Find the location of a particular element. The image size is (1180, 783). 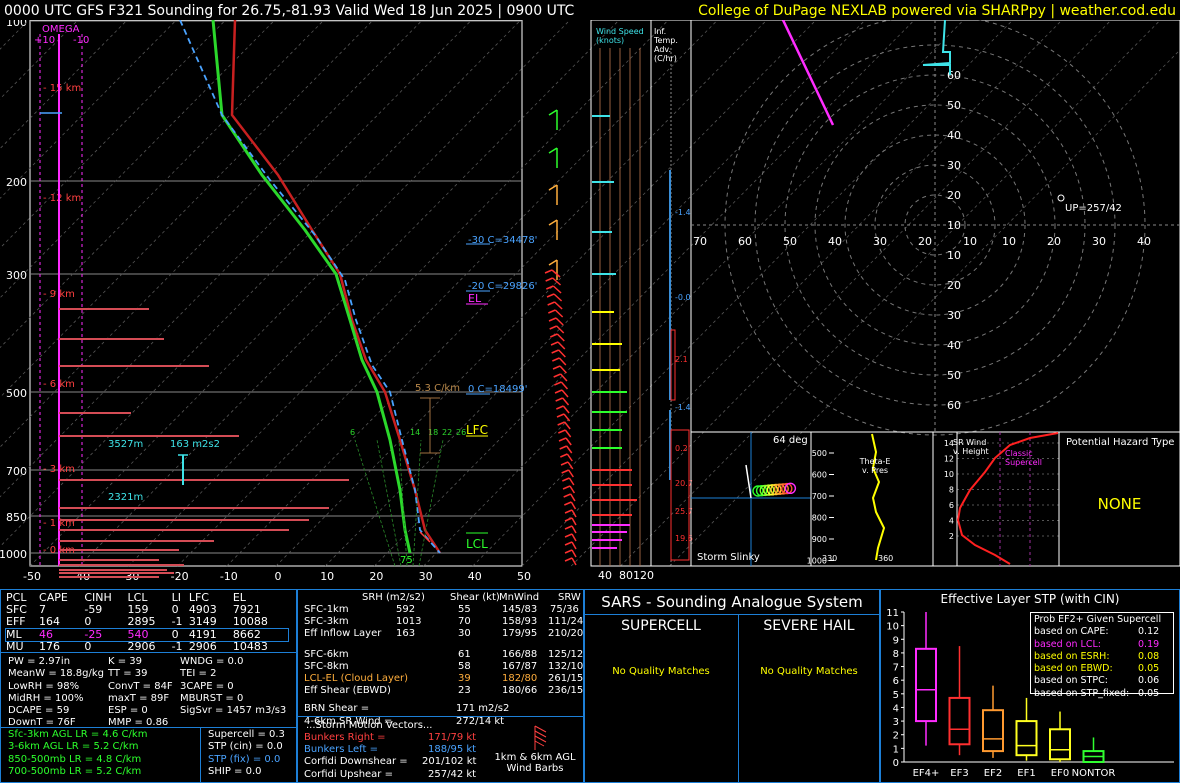

height-label: - 12 km is located at coordinates (62, 198).